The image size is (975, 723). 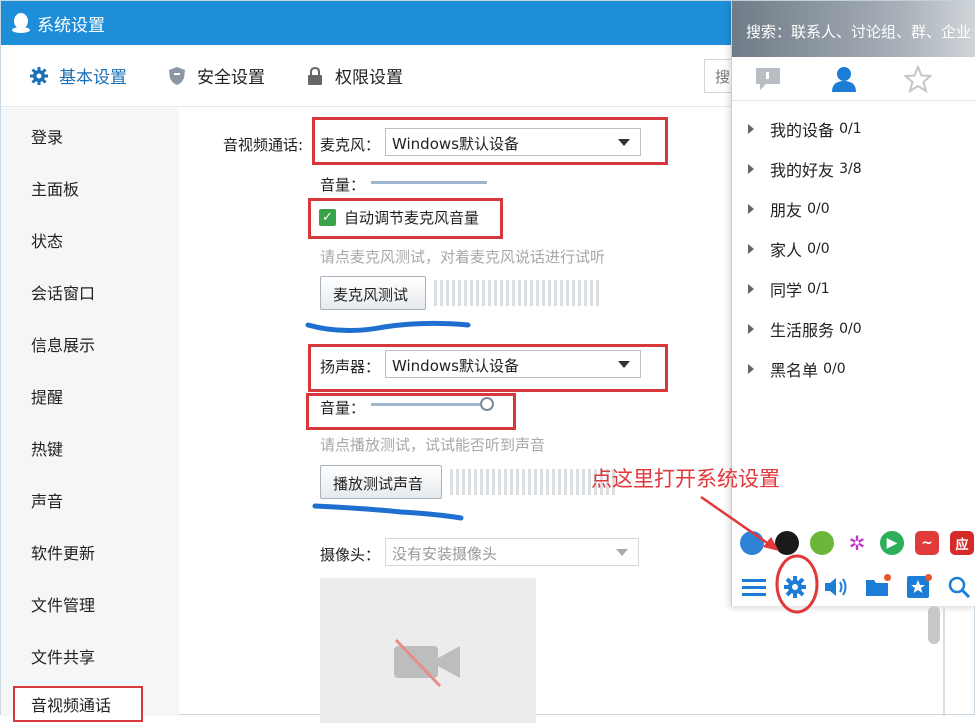 I want to click on wallet-icon, so click(x=822, y=543).